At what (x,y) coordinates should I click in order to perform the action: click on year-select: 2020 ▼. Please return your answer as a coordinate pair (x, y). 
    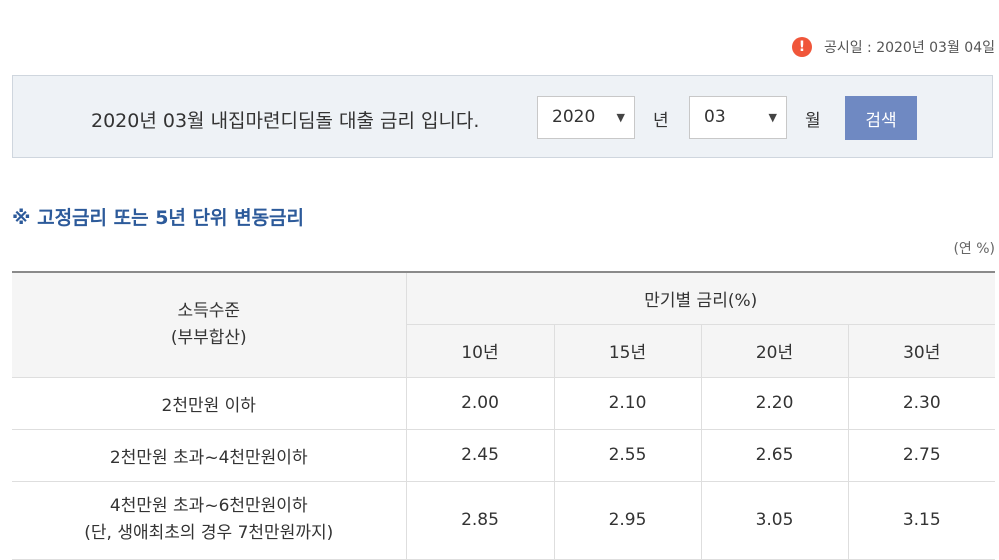
    Looking at the image, I should click on (586, 117).